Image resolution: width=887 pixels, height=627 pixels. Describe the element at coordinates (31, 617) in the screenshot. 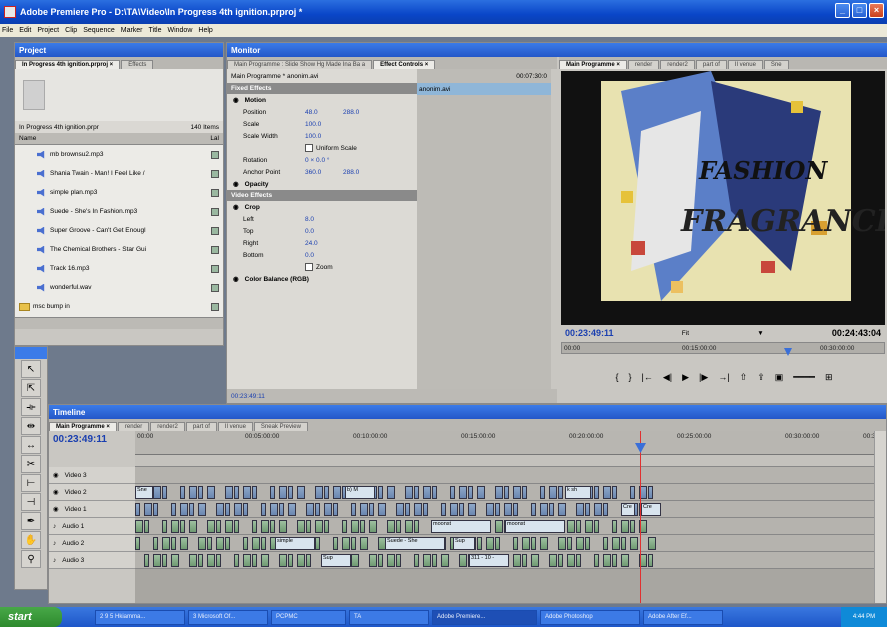

I see `start-button: start` at that location.